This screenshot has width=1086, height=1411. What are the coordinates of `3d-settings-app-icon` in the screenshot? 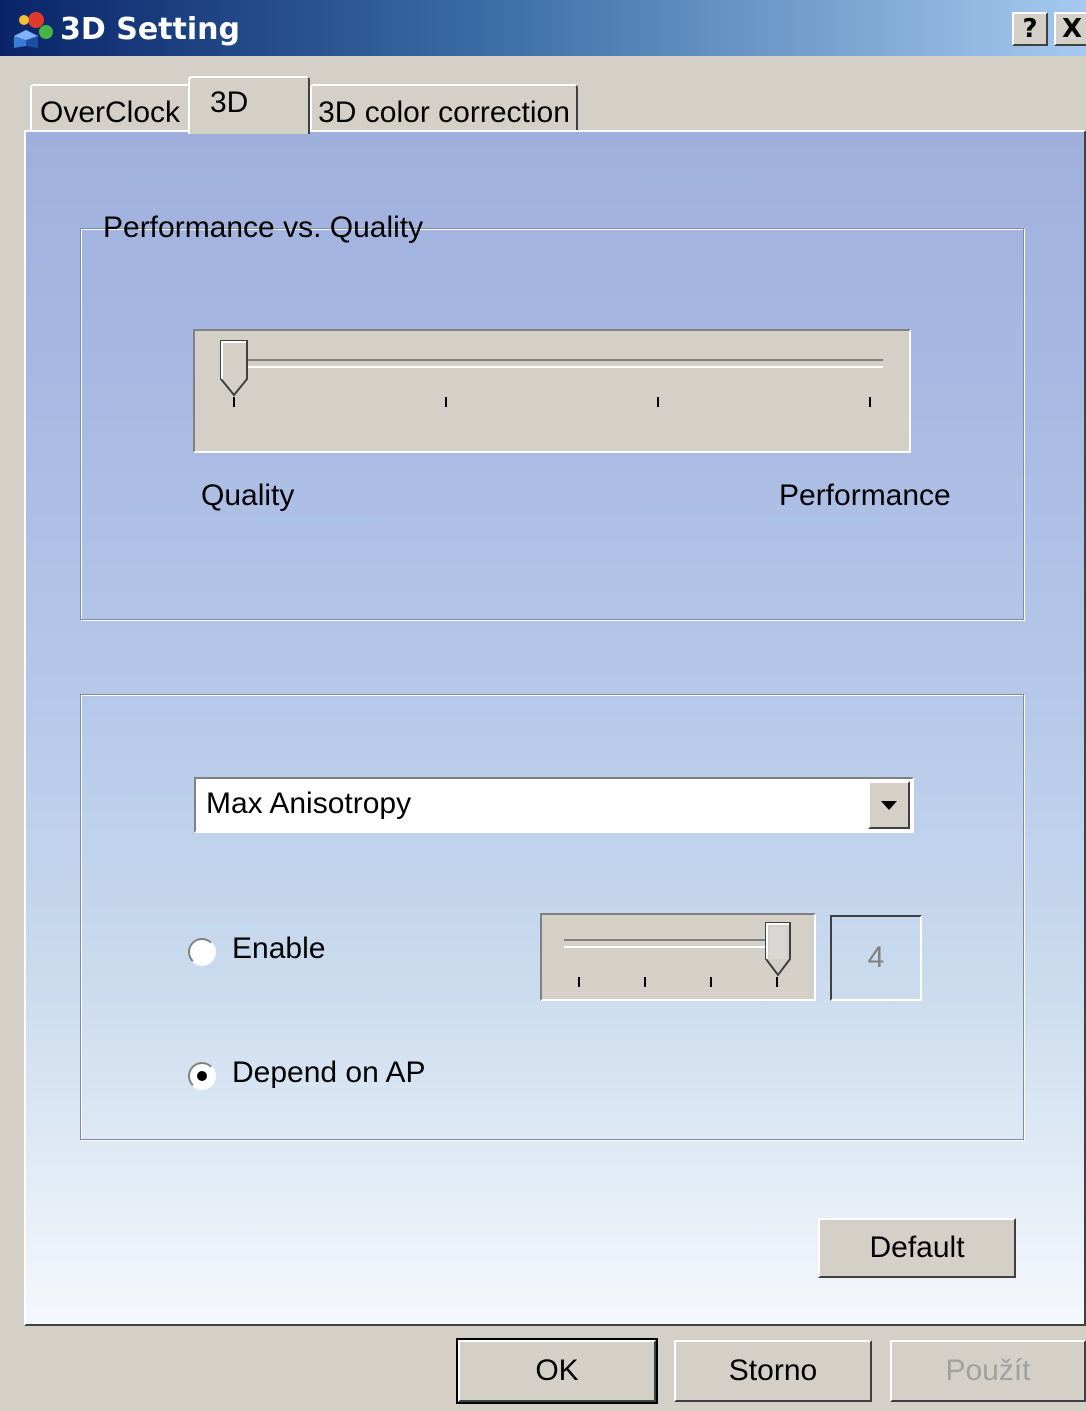 It's located at (33, 30).